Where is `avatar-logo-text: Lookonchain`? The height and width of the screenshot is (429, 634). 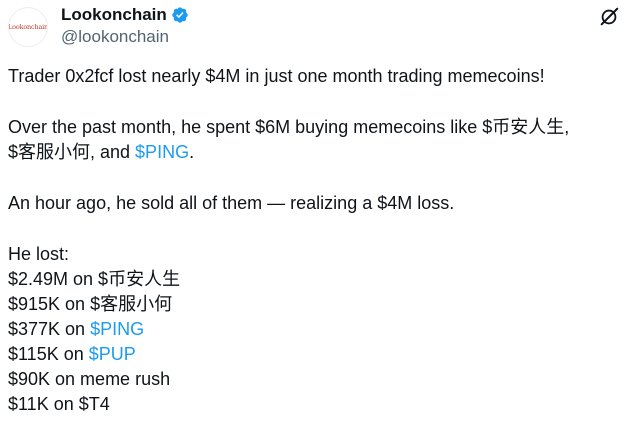 avatar-logo-text: Lookonchain is located at coordinates (28, 27).